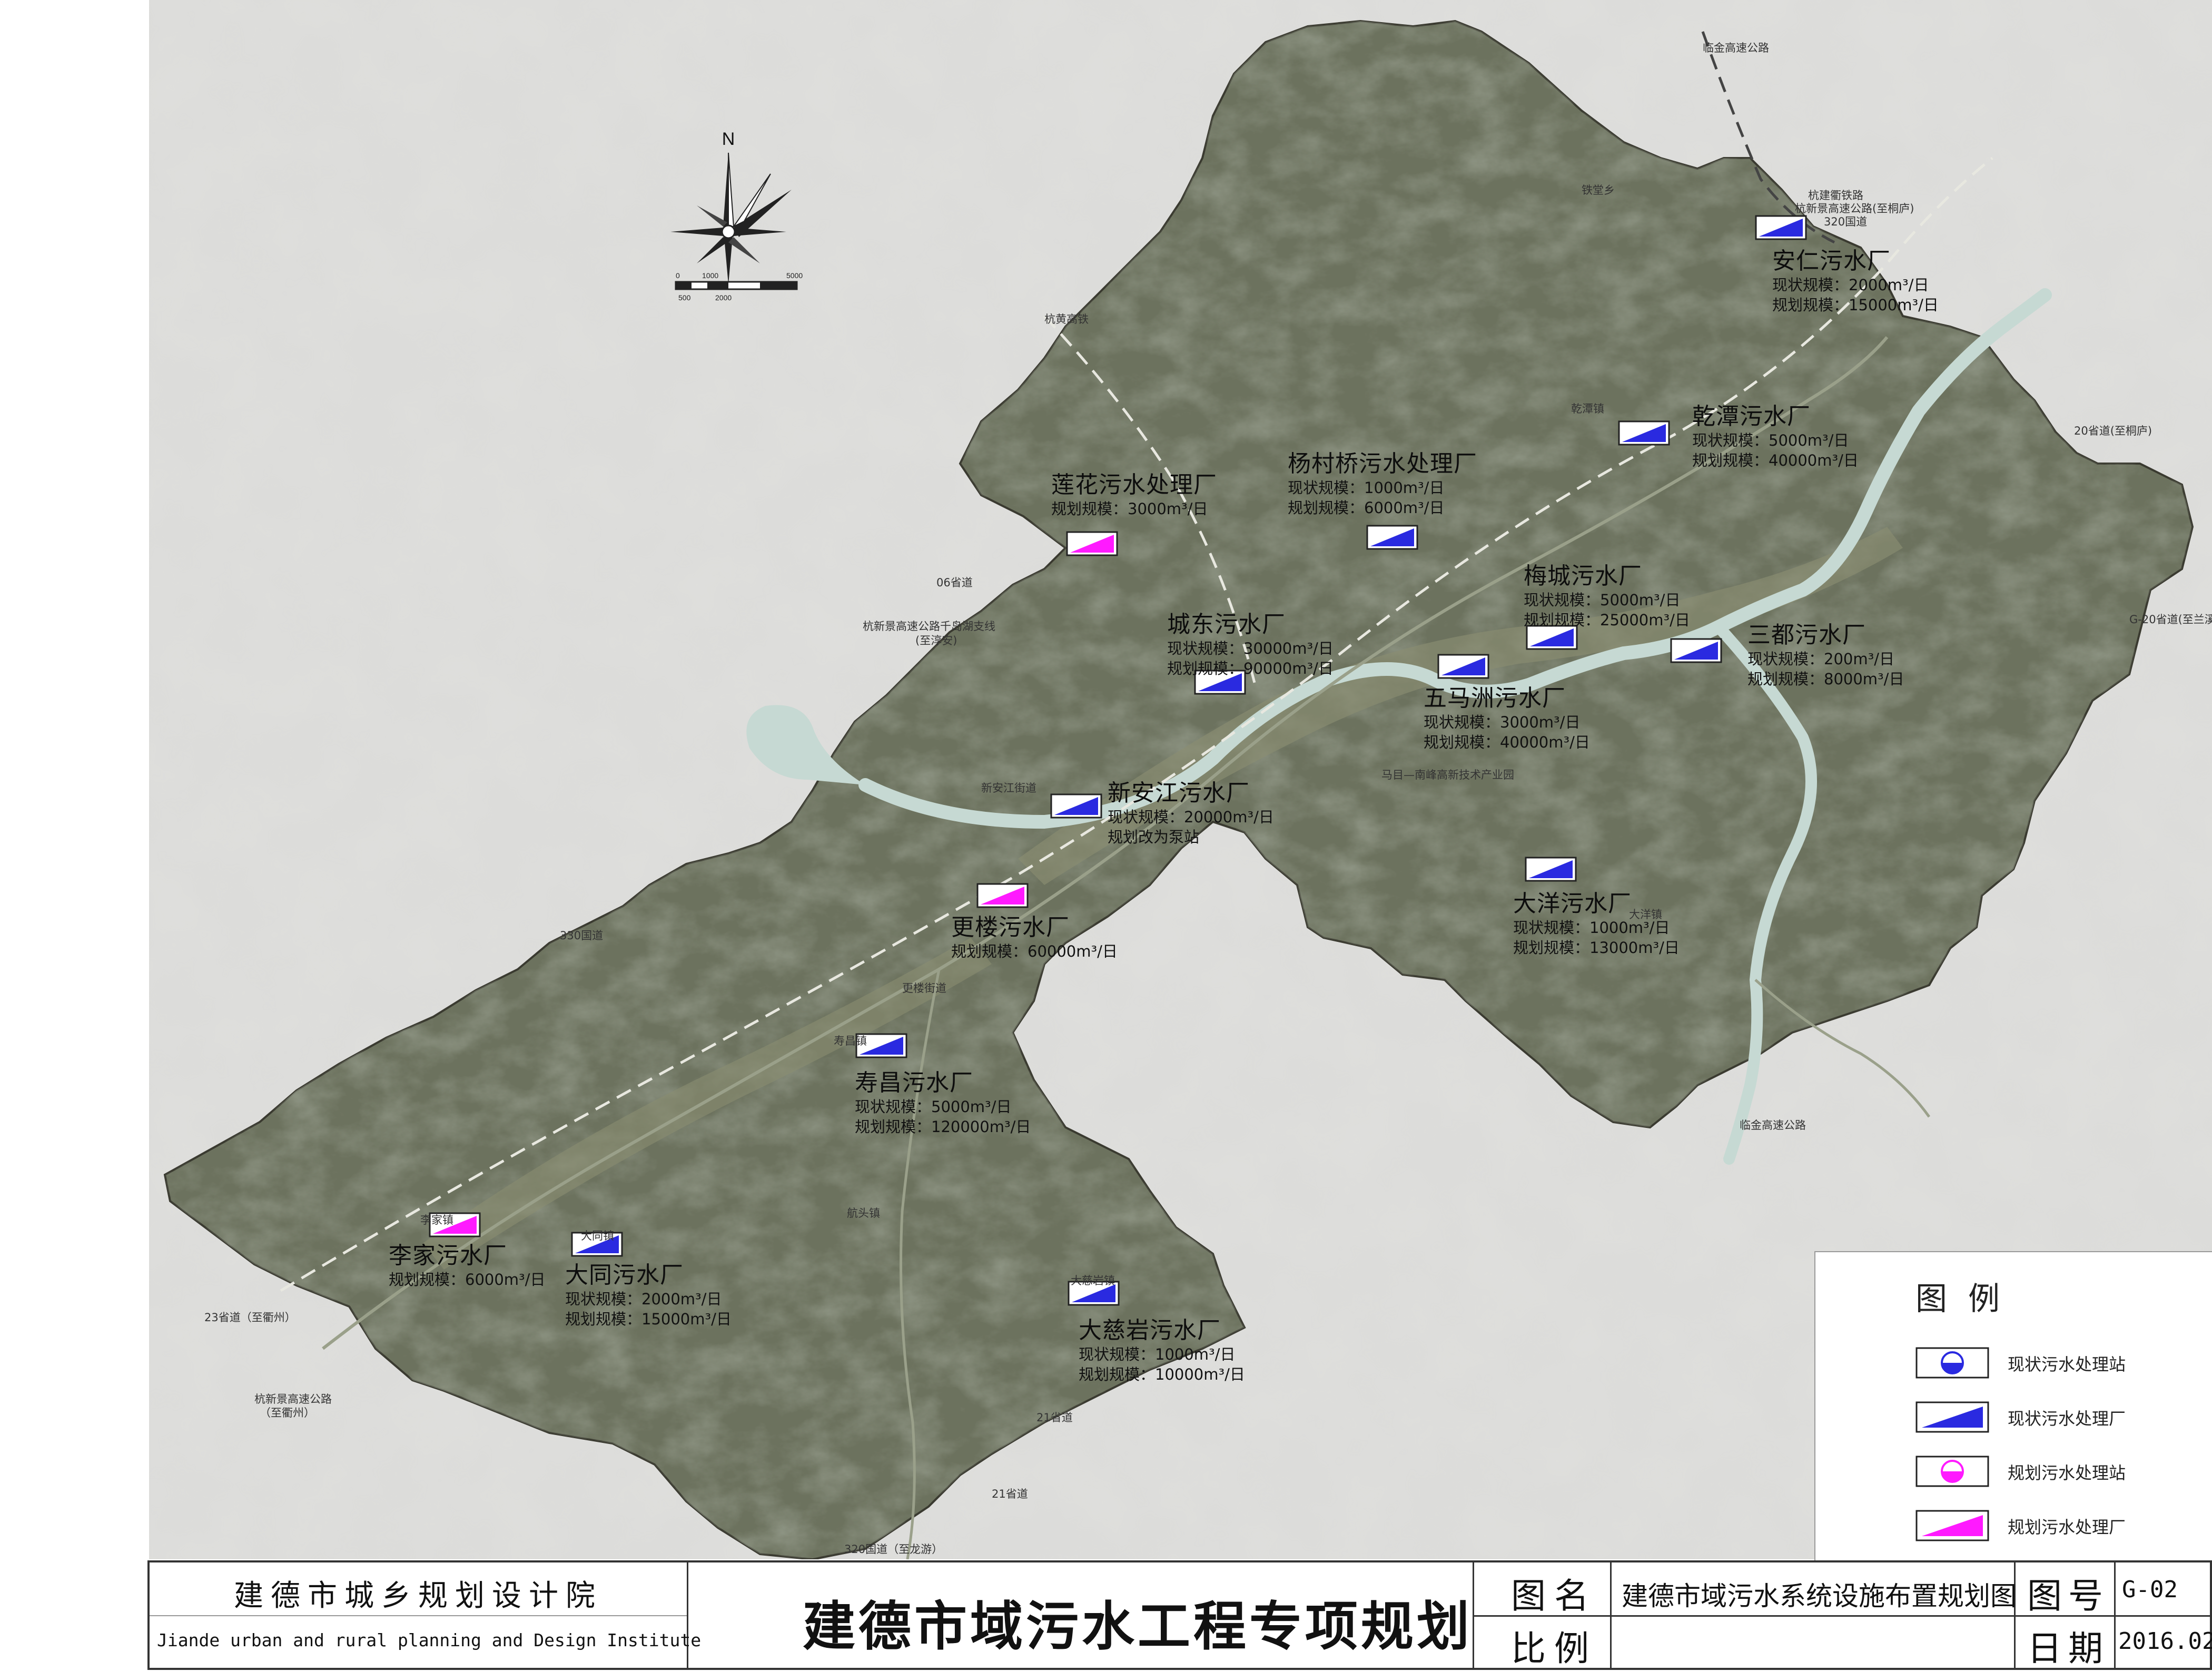  Describe the element at coordinates (1507, 742) in the screenshot. I see `plant-capacity: 规划规模：40000m³/日` at that location.